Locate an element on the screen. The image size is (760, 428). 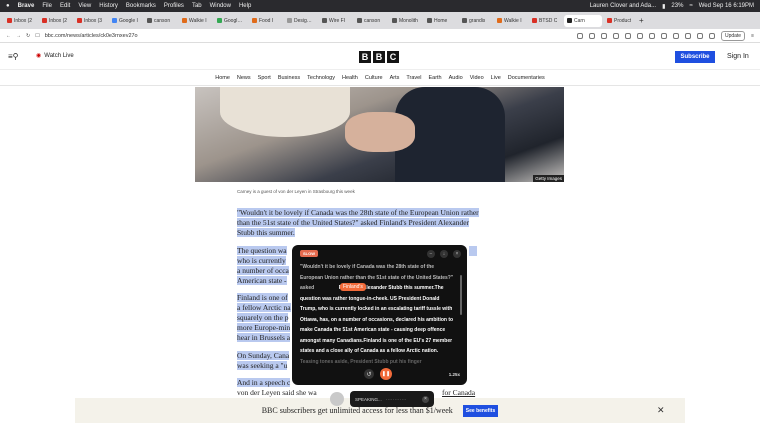
menu-history: History is located at coordinates (108, 6).